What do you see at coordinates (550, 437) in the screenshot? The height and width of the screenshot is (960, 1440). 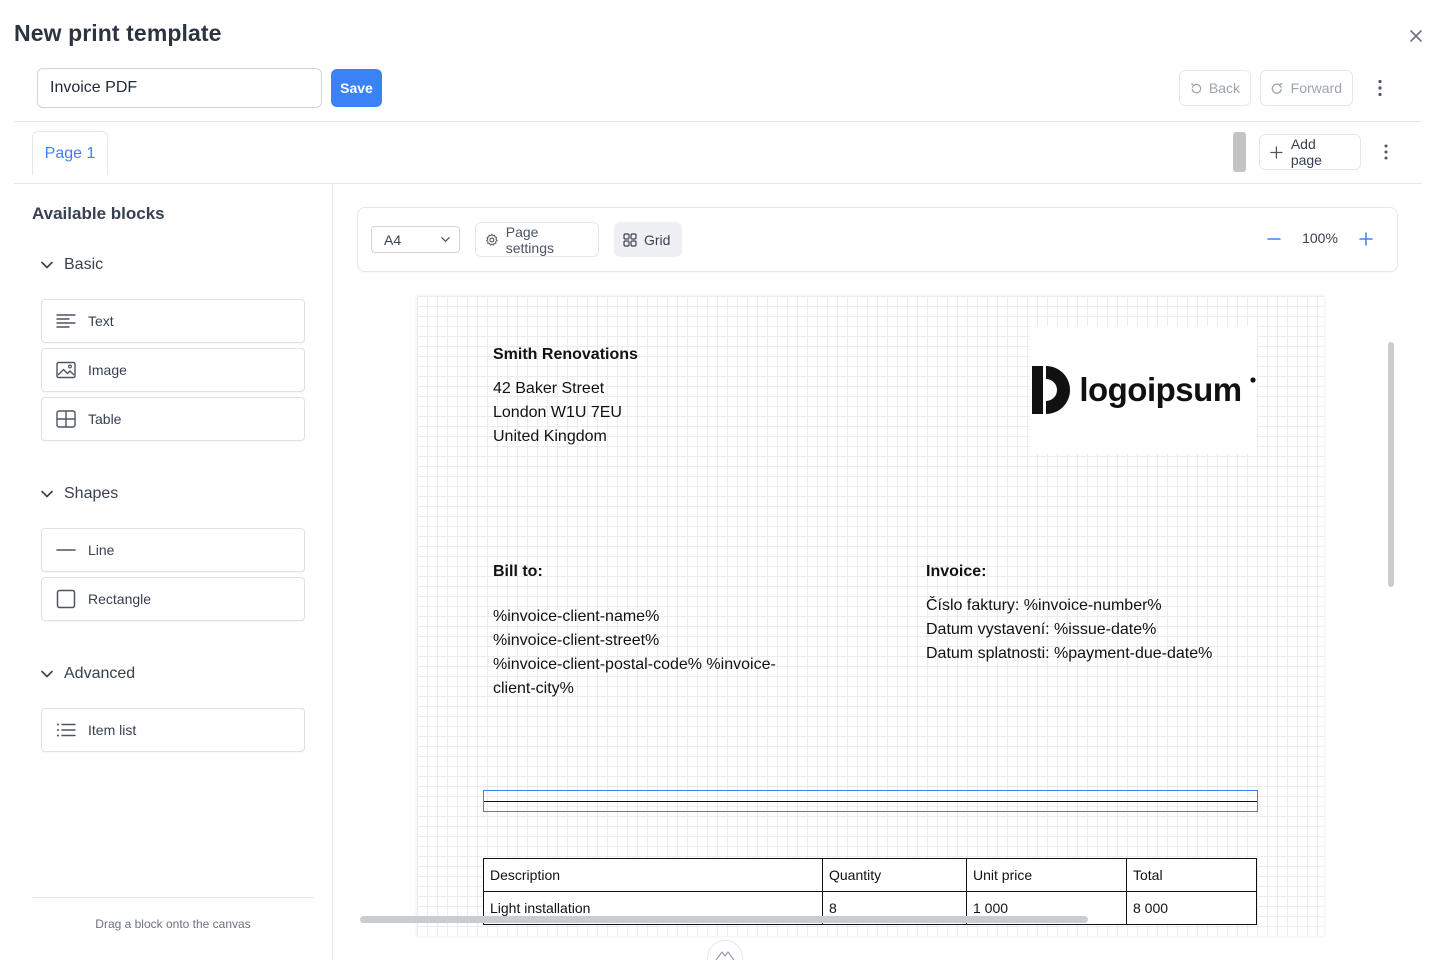 I see `company-address-line: United Kingdom` at bounding box center [550, 437].